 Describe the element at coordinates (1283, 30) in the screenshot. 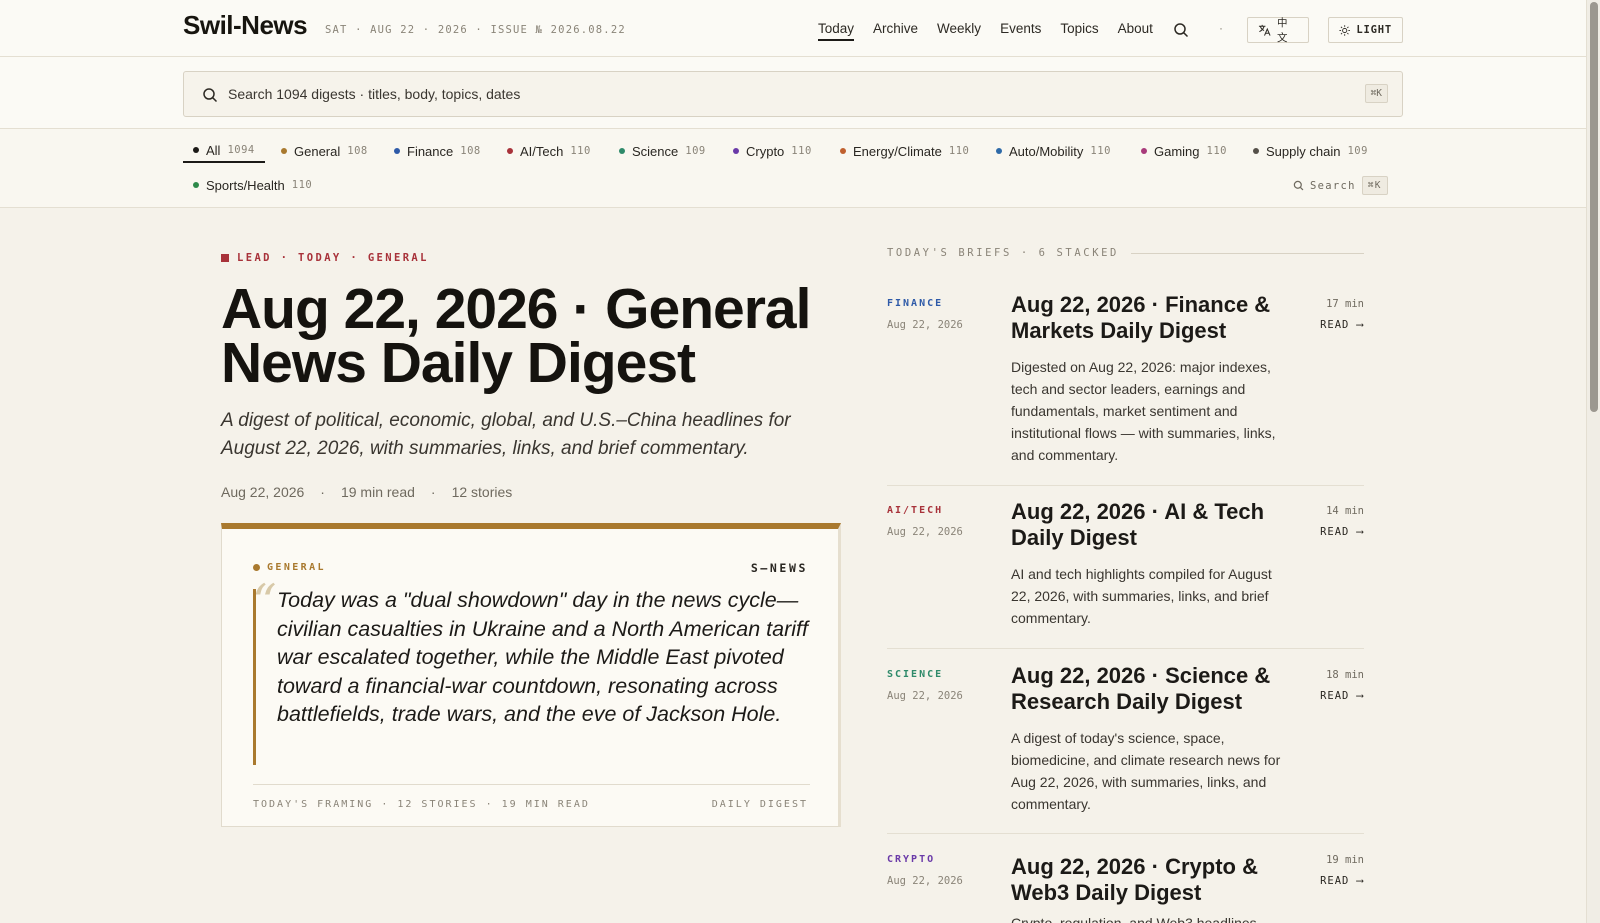

I see `language-label: 中文` at that location.